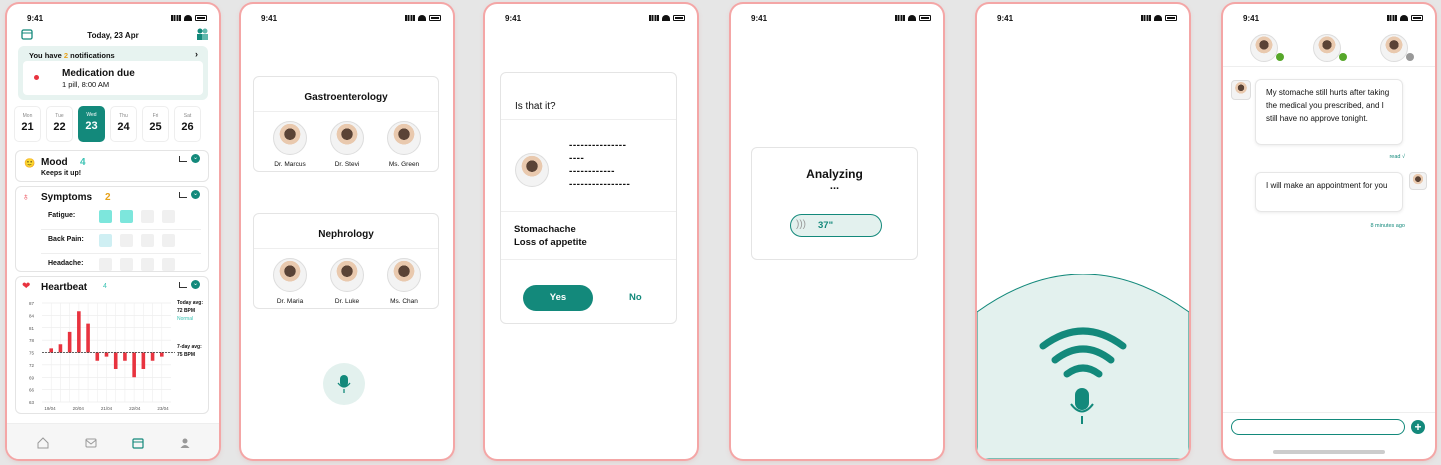 This screenshot has height=465, width=1441. I want to click on day-26: Sat 26, so click(187, 124).